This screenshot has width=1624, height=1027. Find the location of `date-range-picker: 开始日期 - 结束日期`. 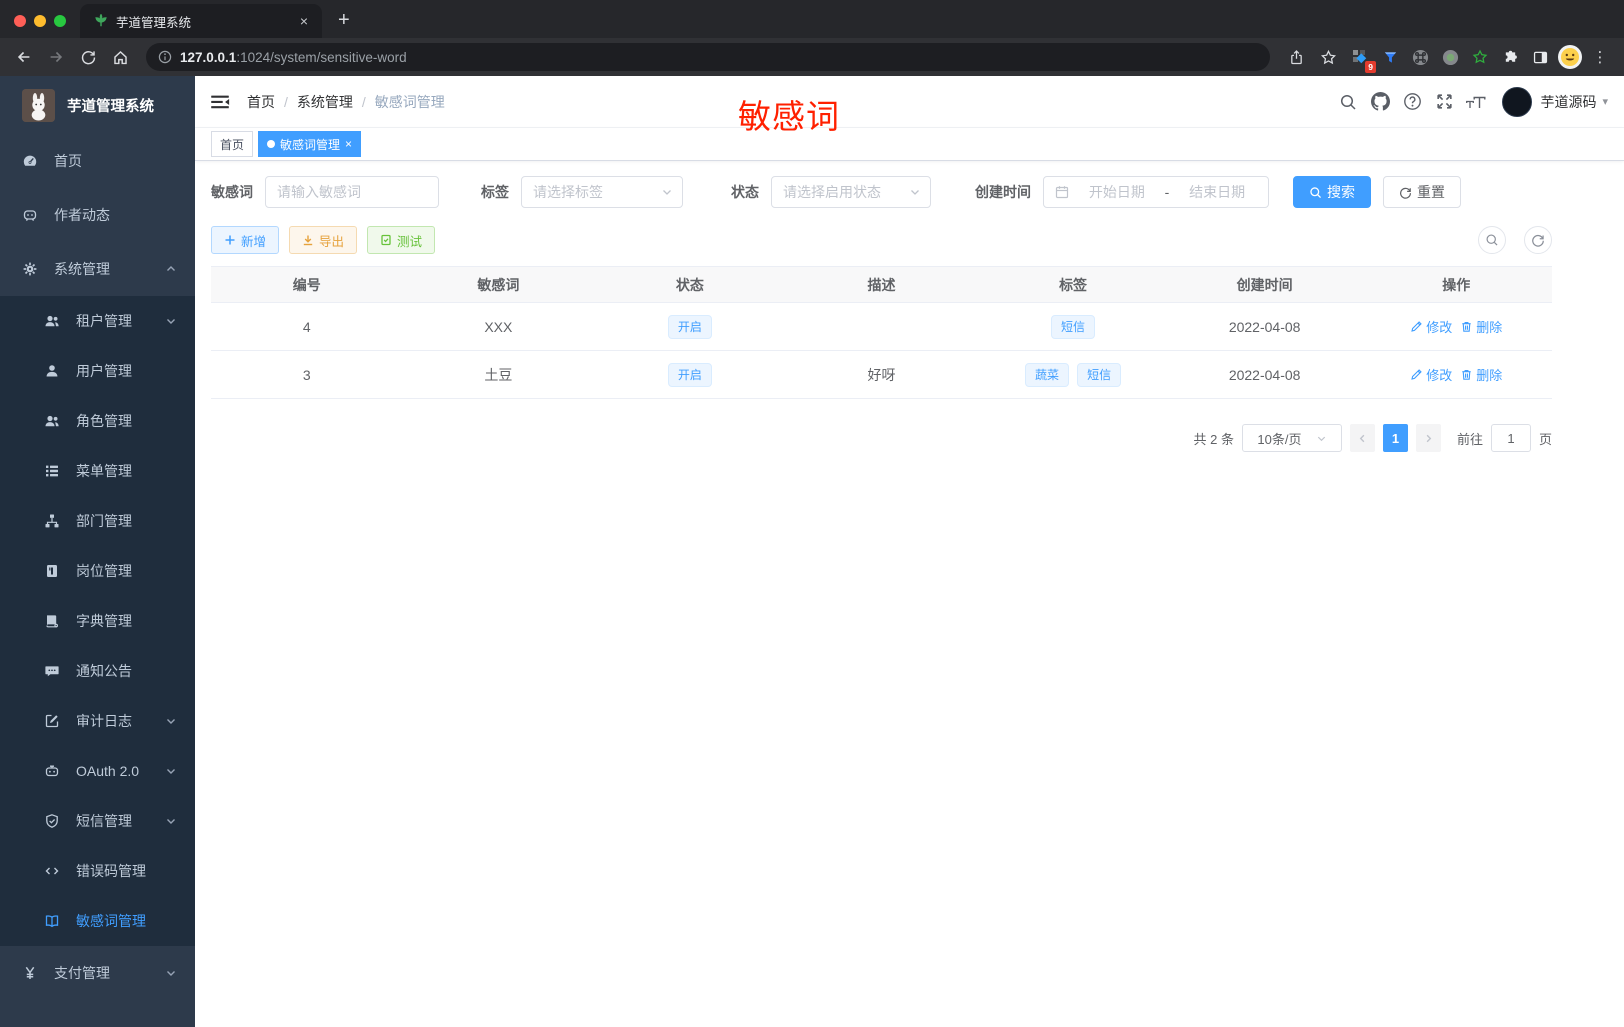

date-range-picker: 开始日期 - 结束日期 is located at coordinates (1156, 192).